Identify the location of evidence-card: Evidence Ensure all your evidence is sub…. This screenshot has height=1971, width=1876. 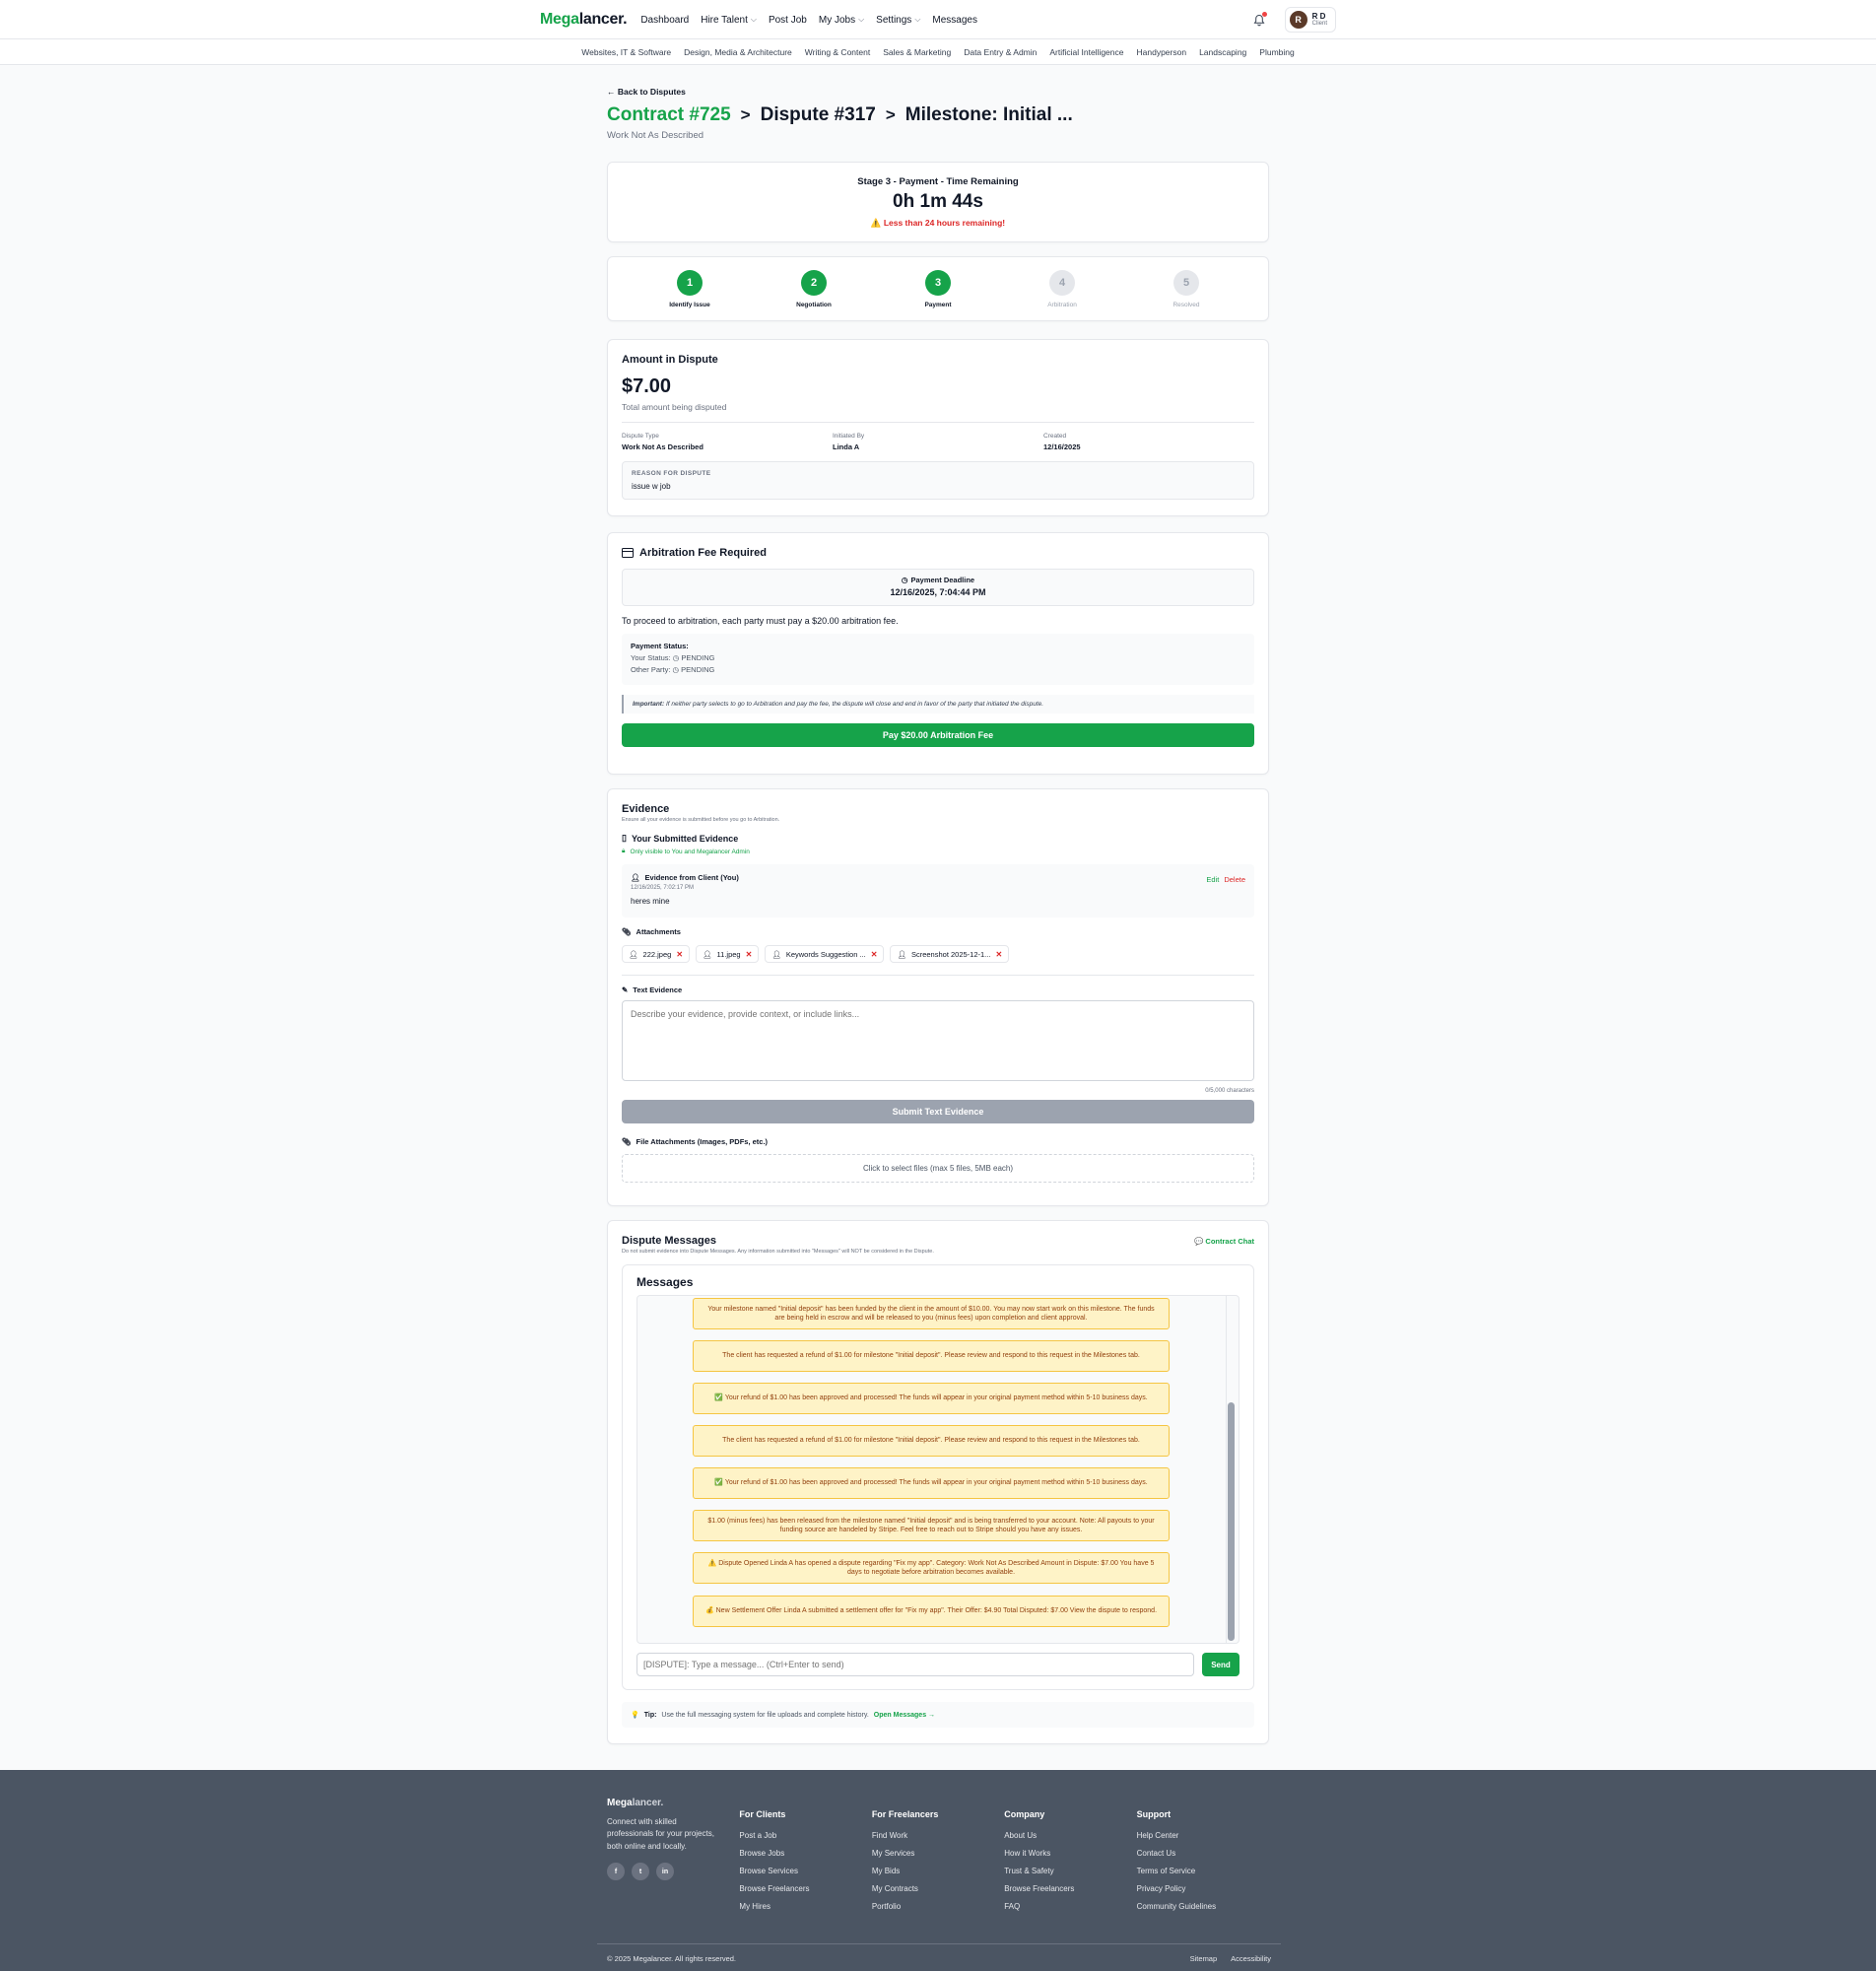
(938, 997).